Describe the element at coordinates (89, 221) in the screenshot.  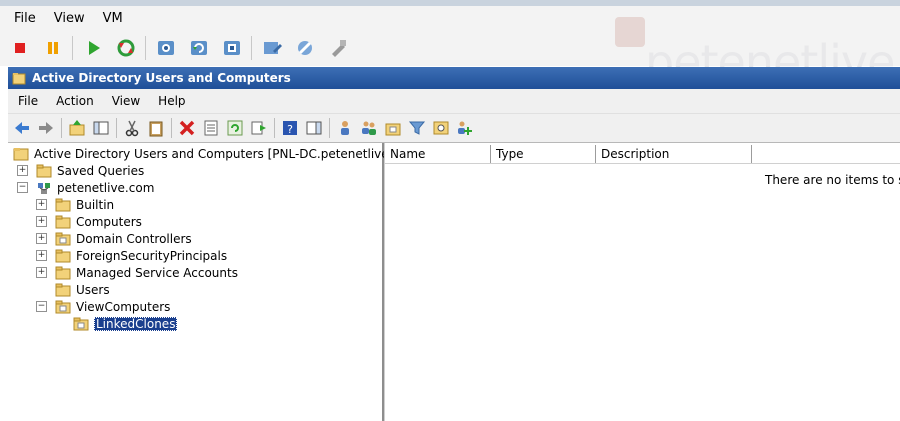
I see `tree-item-computers: + Computers` at that location.